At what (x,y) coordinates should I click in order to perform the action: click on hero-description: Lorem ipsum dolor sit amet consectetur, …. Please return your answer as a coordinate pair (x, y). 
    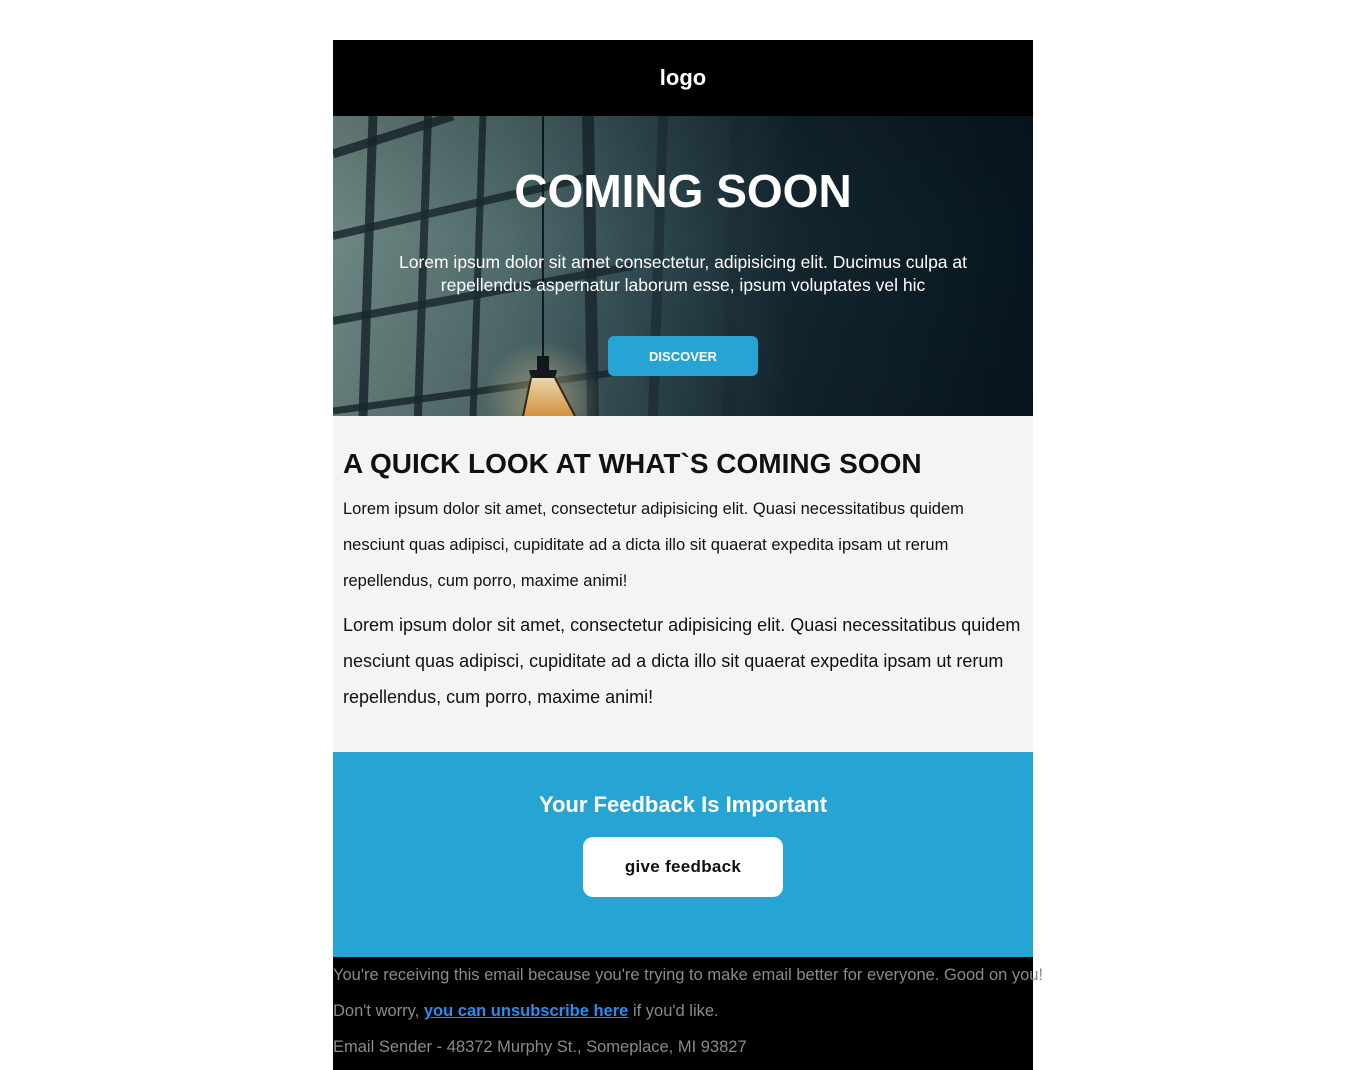
    Looking at the image, I should click on (683, 273).